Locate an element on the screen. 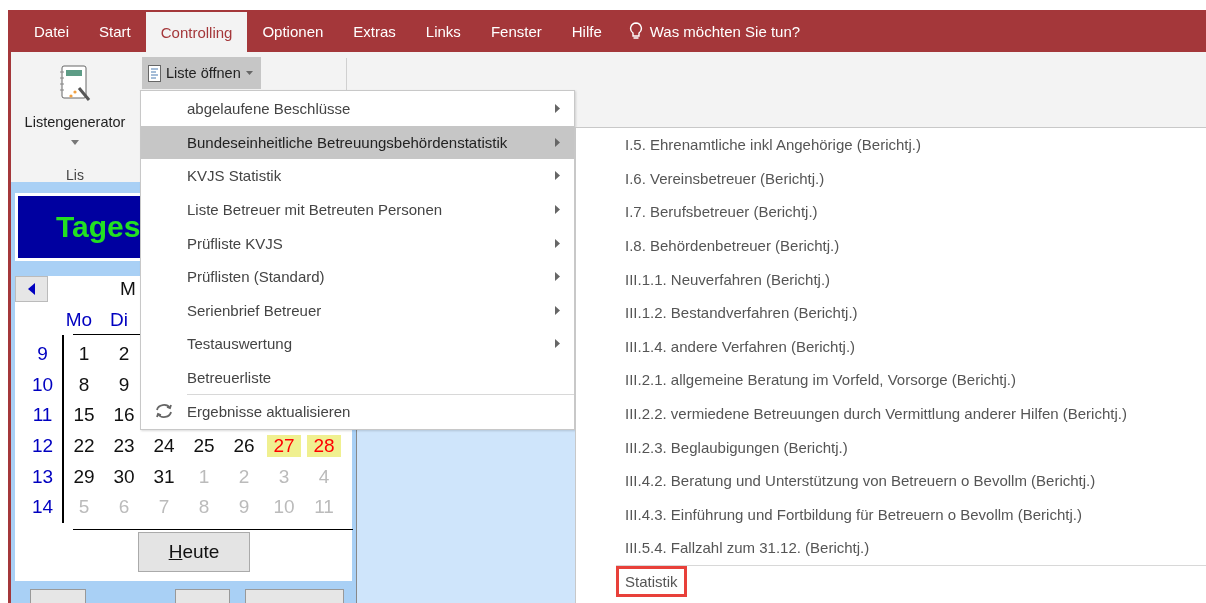 The width and height of the screenshot is (1206, 603). menu-item: III.2.1. allgemeine Beratung im Vorfeld, Vorsorge (Berichtj.) is located at coordinates (891, 380).